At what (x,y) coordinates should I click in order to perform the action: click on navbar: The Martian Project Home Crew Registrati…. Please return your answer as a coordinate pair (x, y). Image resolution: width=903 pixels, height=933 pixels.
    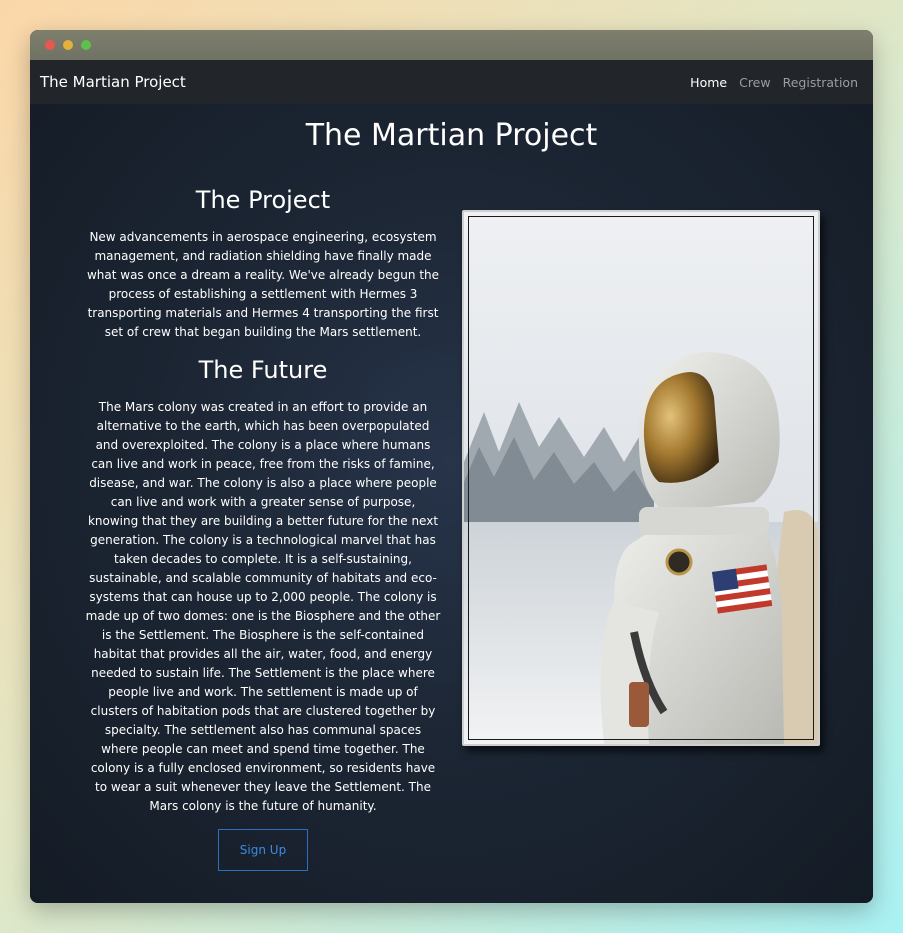
    Looking at the image, I should click on (451, 82).